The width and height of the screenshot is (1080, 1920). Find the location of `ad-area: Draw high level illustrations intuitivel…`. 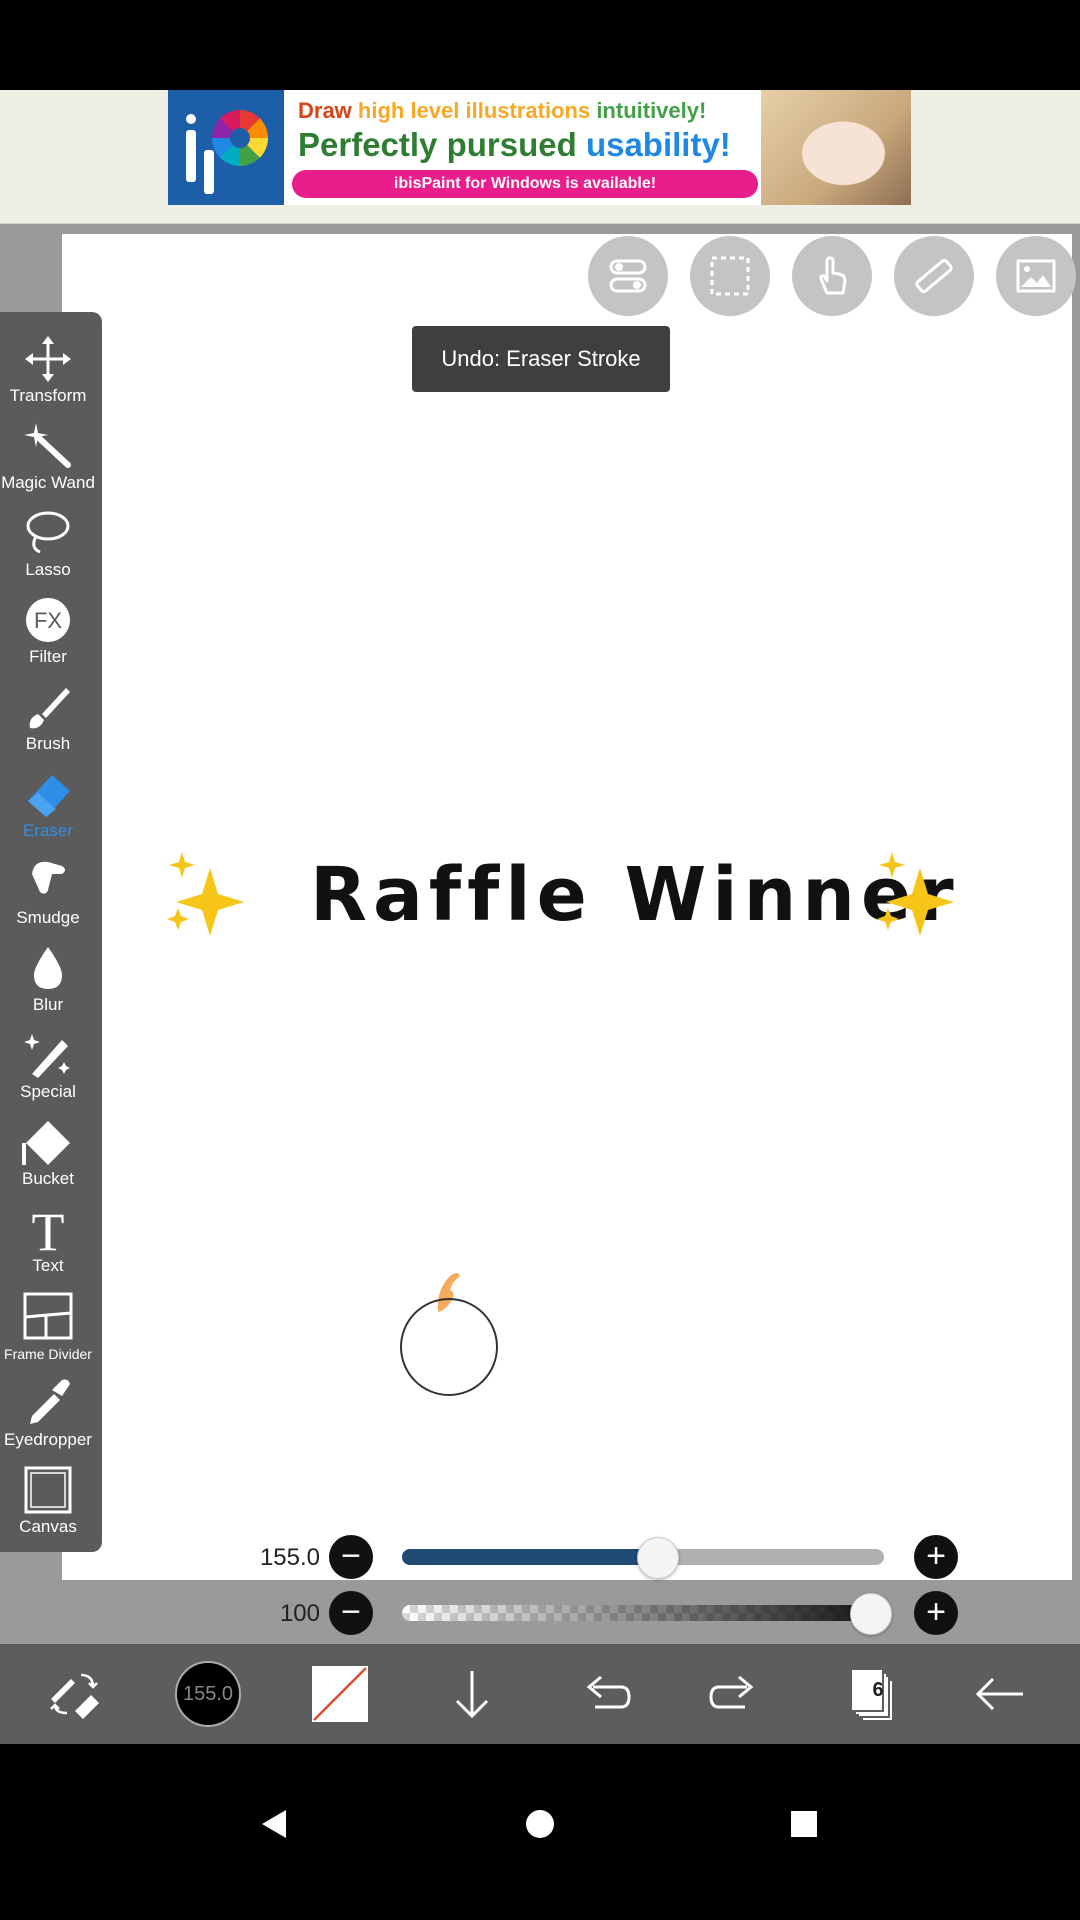

ad-area: Draw high level illustrations intuitivel… is located at coordinates (540, 157).